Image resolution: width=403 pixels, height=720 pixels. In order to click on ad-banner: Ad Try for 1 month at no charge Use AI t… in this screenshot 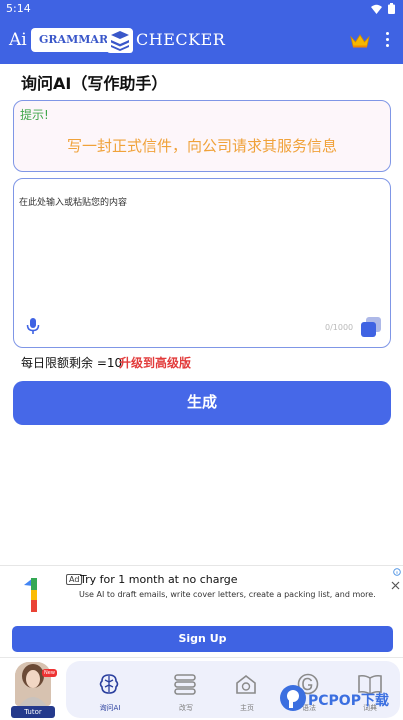, I will do `click(201, 610)`.